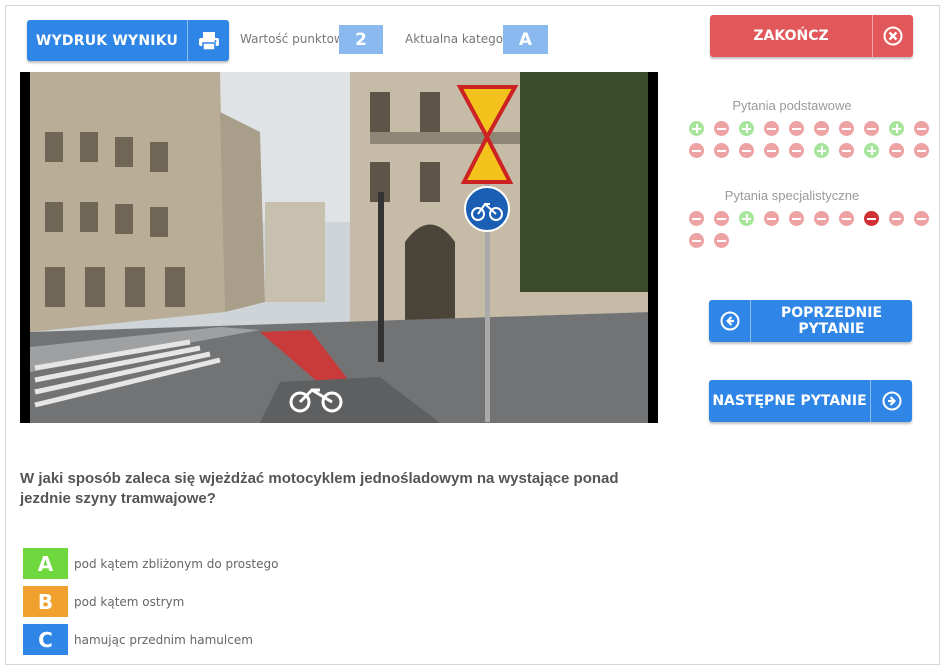 Image resolution: width=945 pixels, height=670 pixels. I want to click on basic-questions-title: Pytania podstawowe, so click(792, 105).